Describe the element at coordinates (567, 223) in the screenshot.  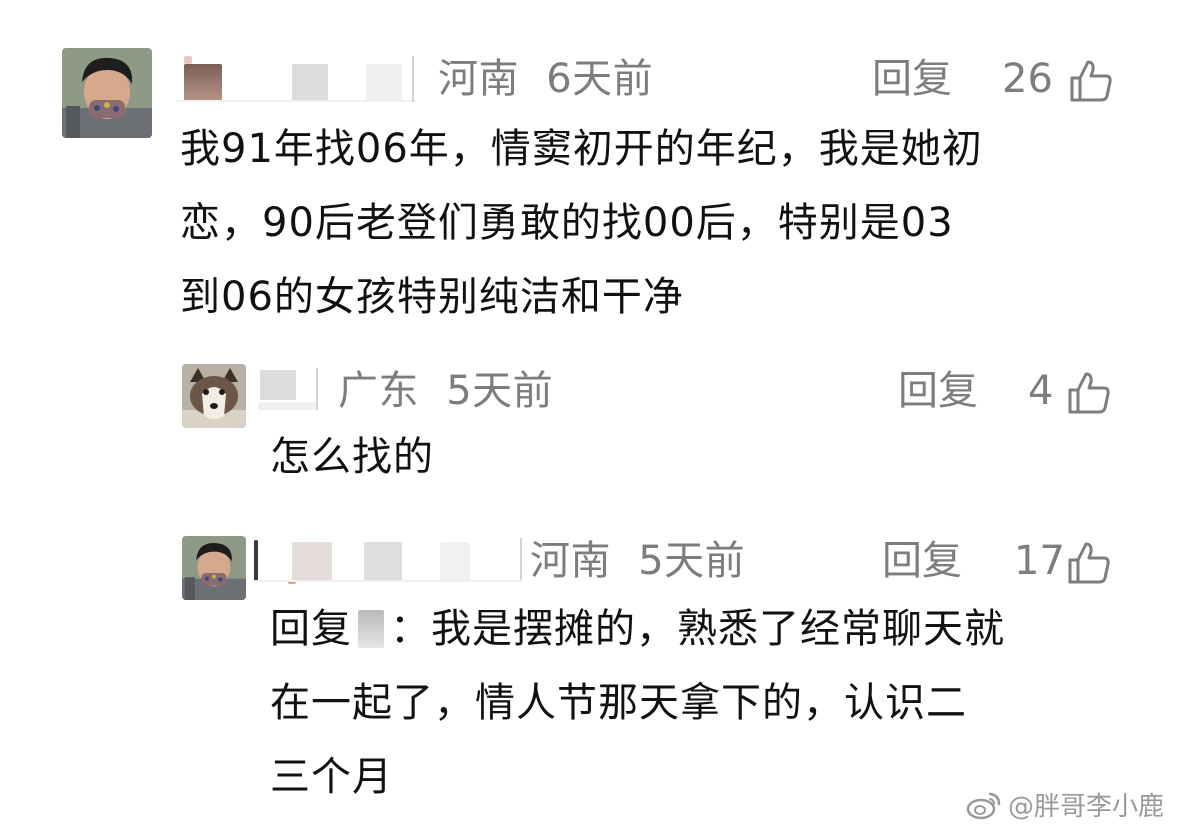
I see `comment-line: 恋，90后老登们勇敢的找00后，特别是03` at that location.